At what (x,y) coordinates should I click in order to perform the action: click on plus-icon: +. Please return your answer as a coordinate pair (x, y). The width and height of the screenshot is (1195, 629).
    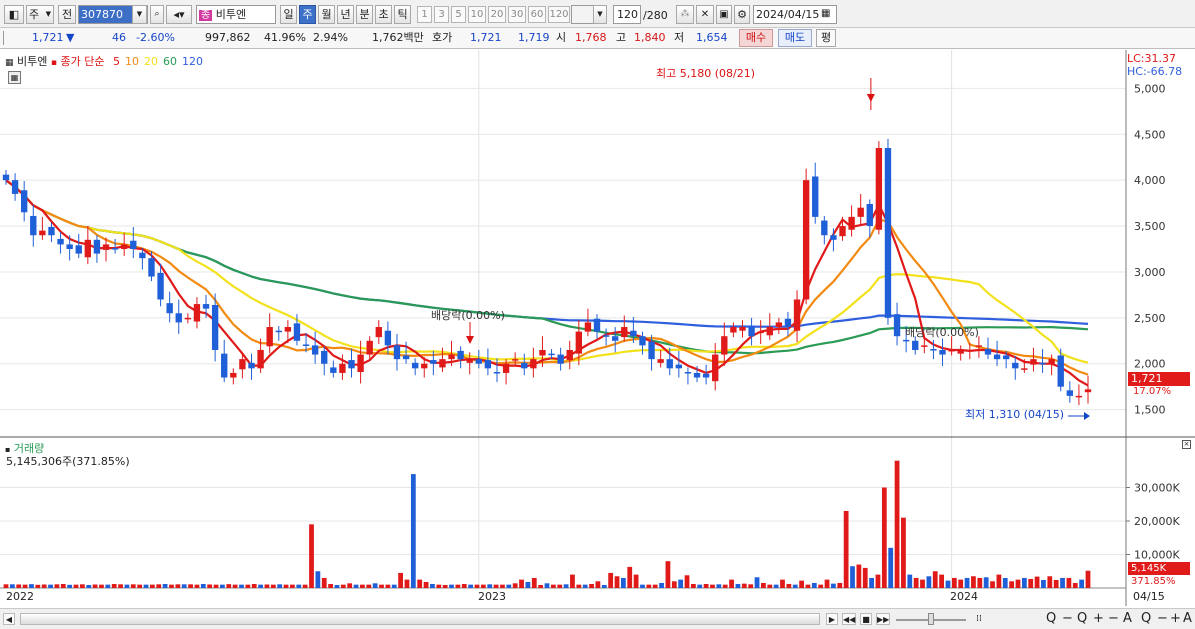
    Looking at the image, I should click on (1098, 618).